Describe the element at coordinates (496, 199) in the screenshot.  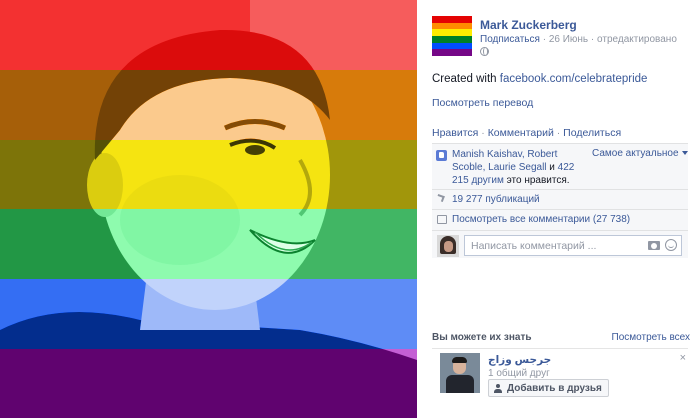
I see `shares-count: 19 277 публикаций` at that location.